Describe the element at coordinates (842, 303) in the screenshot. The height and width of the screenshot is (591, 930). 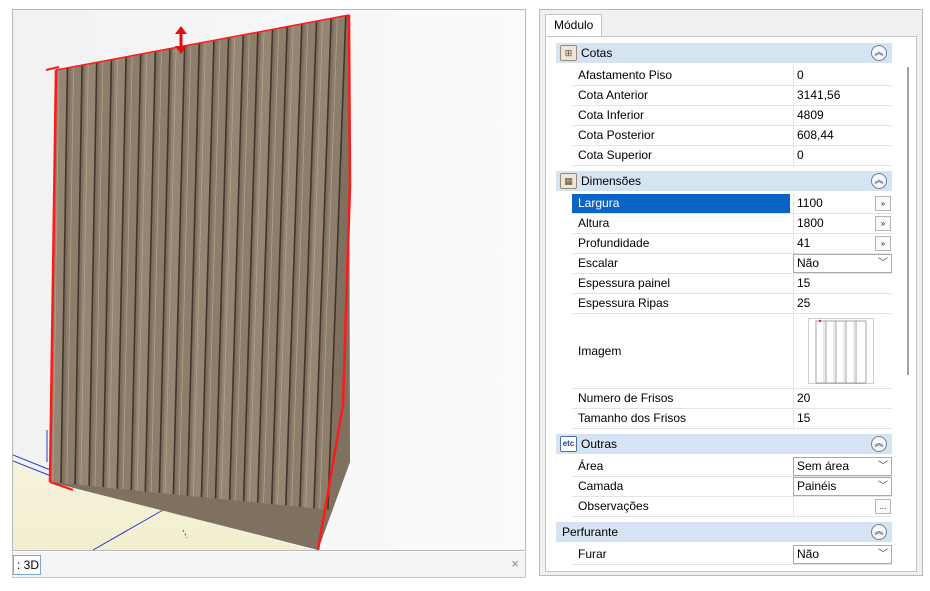
I see `prop-value: 25` at that location.